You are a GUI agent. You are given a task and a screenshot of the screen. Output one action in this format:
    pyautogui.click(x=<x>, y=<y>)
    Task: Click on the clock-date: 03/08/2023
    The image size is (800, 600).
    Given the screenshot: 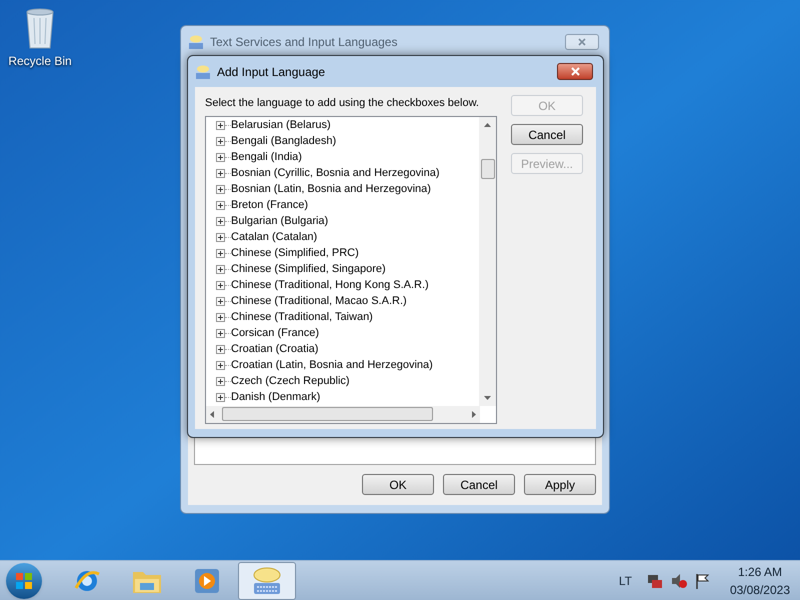 What is the action you would take?
    pyautogui.click(x=760, y=589)
    